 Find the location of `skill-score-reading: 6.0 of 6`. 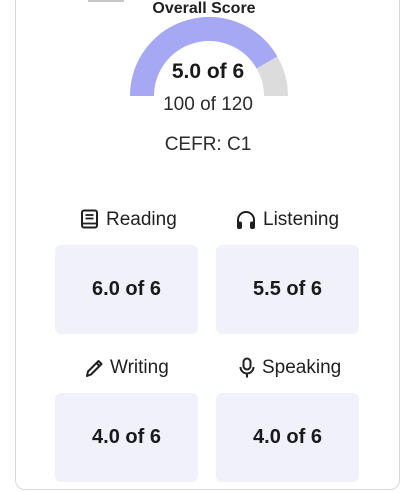

skill-score-reading: 6.0 of 6 is located at coordinates (126, 289).